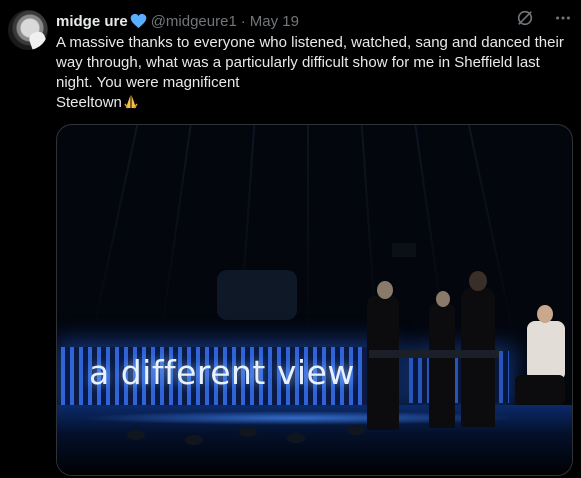 The height and width of the screenshot is (478, 581). Describe the element at coordinates (314, 21) in the screenshot. I see `tweet-header: midge ure @midgeure1 · May 19` at that location.